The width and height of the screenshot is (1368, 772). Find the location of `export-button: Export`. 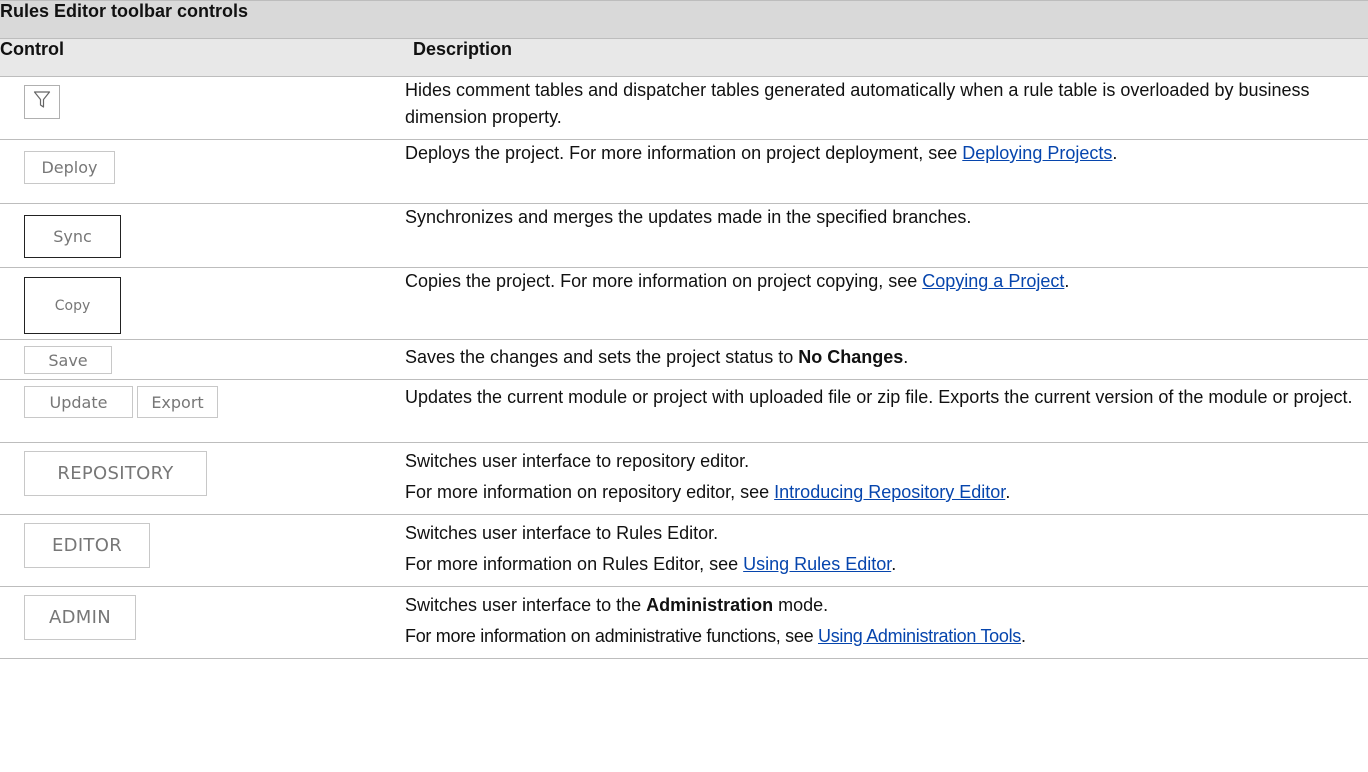

export-button: Export is located at coordinates (177, 402).